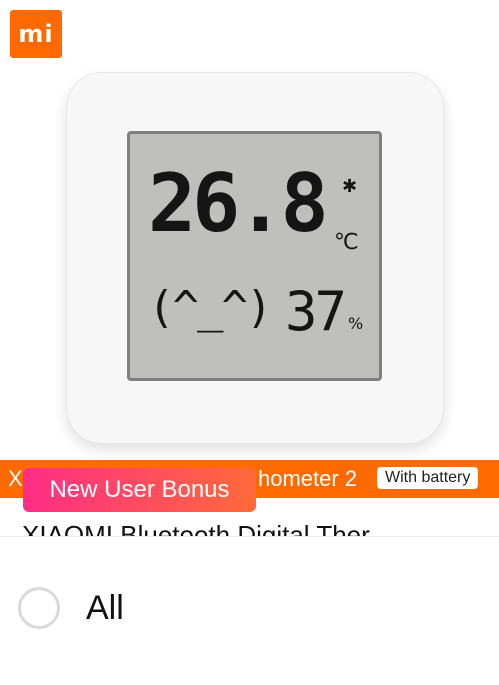 Image resolution: width=499 pixels, height=685 pixels. What do you see at coordinates (36, 34) in the screenshot?
I see `mi-logo: mi` at bounding box center [36, 34].